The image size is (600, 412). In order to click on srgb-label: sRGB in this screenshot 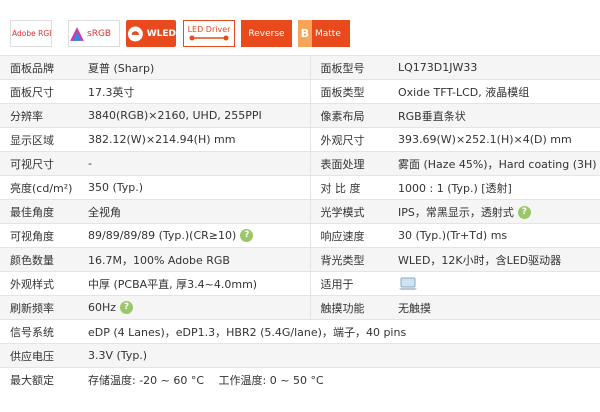, I will do `click(99, 33)`.